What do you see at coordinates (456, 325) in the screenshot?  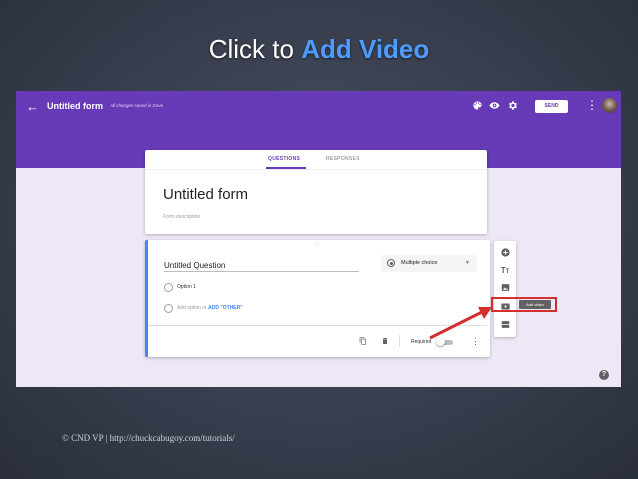 I see `arrow-shaft` at bounding box center [456, 325].